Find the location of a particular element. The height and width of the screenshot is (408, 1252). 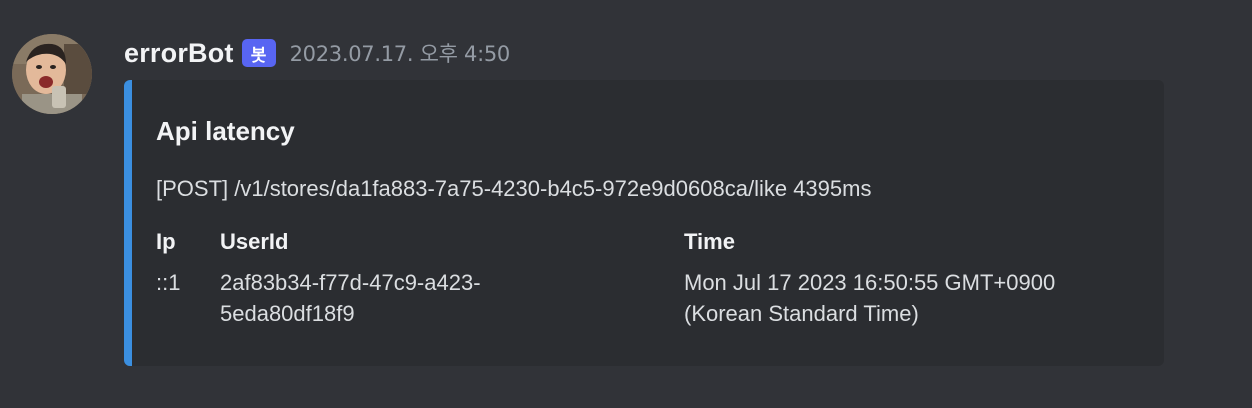

embed-field-value: ::1 is located at coordinates (168, 282).